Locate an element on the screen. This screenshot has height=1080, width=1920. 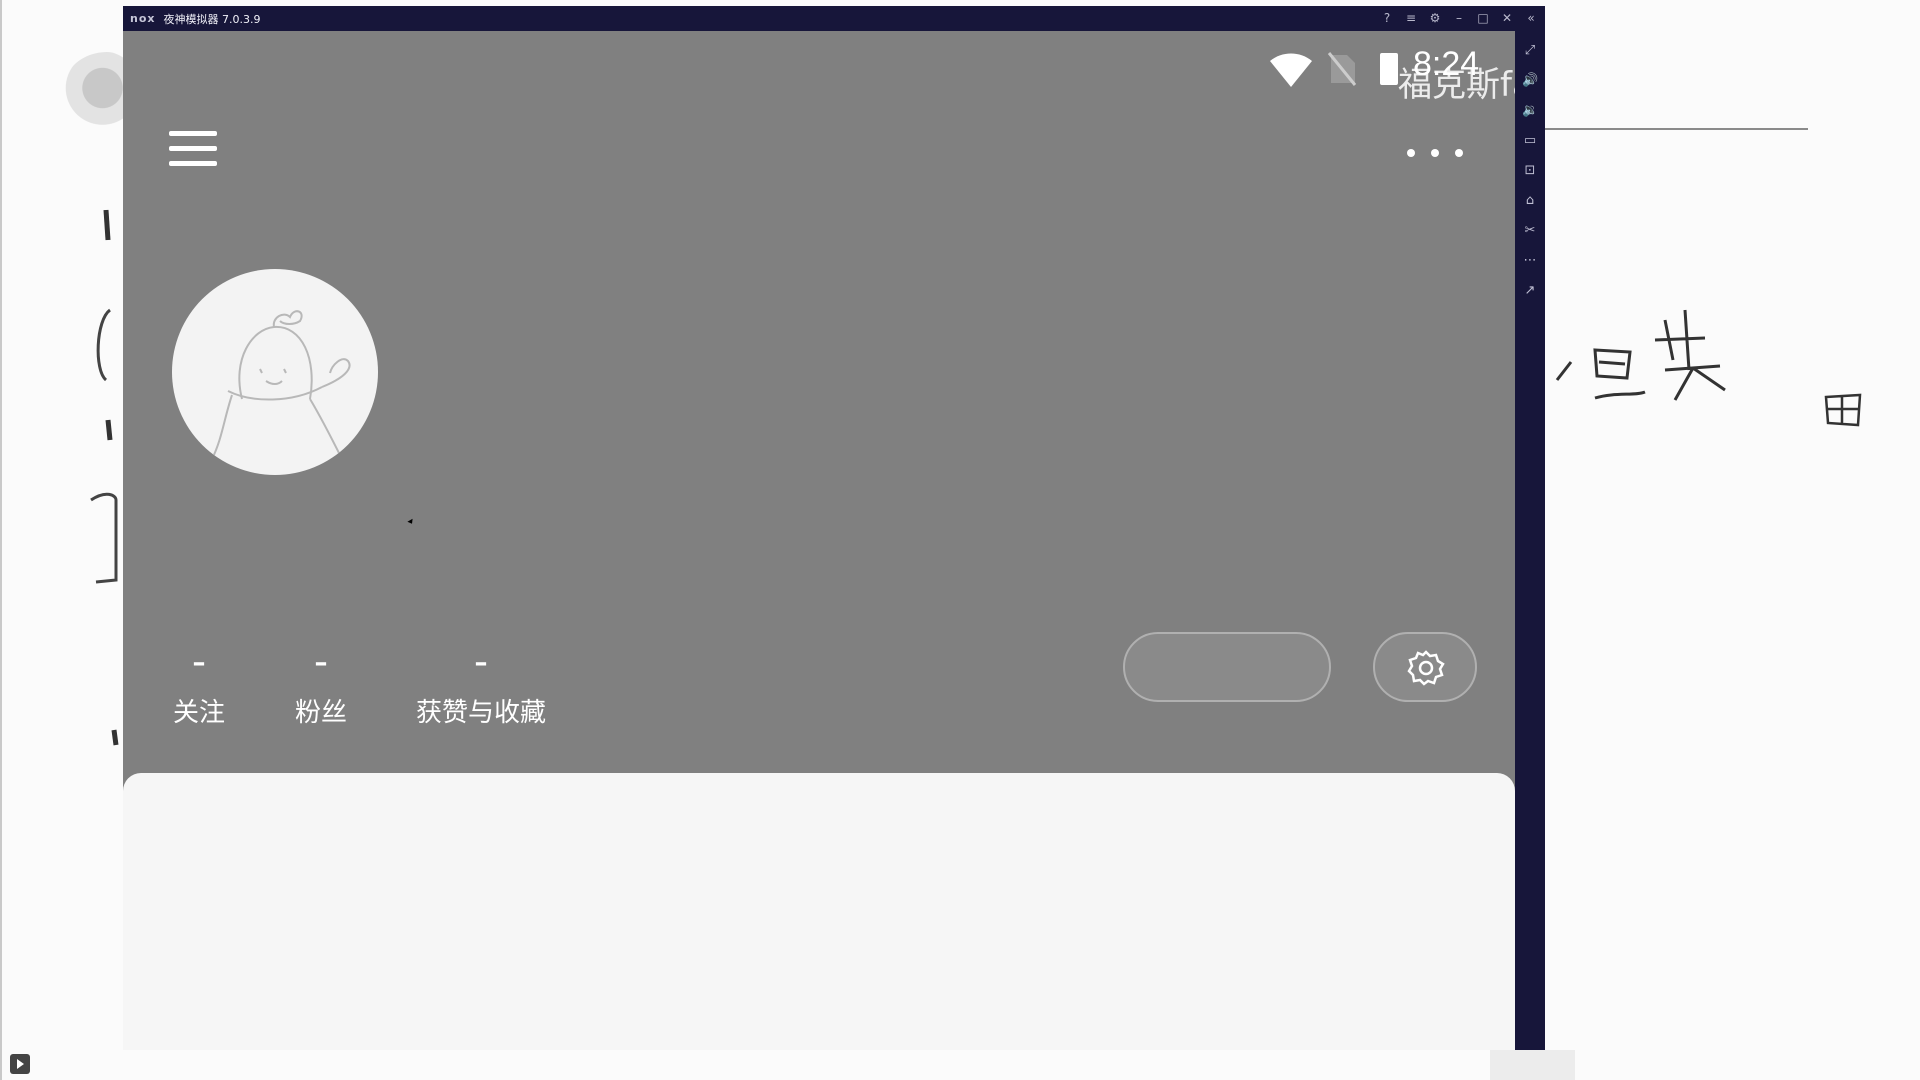
emulator-window-controls: ? ≡ ⚙ – □ ✕ « is located at coordinates (1459, 18).